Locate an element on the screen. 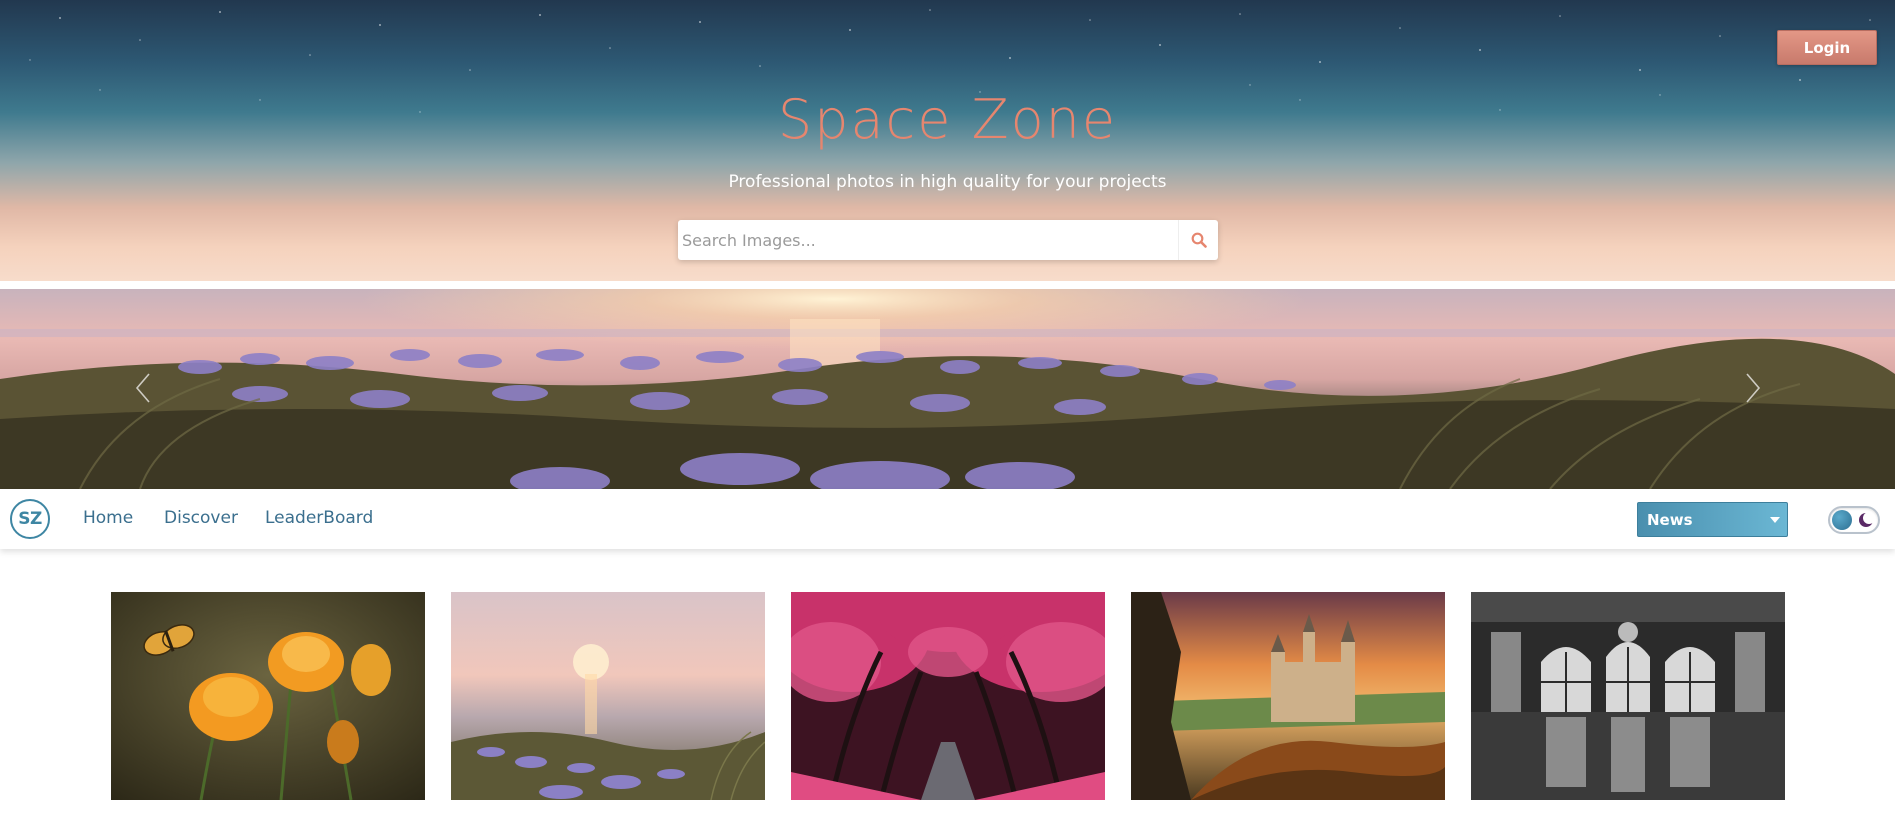  caret-down-icon is located at coordinates (1775, 520).